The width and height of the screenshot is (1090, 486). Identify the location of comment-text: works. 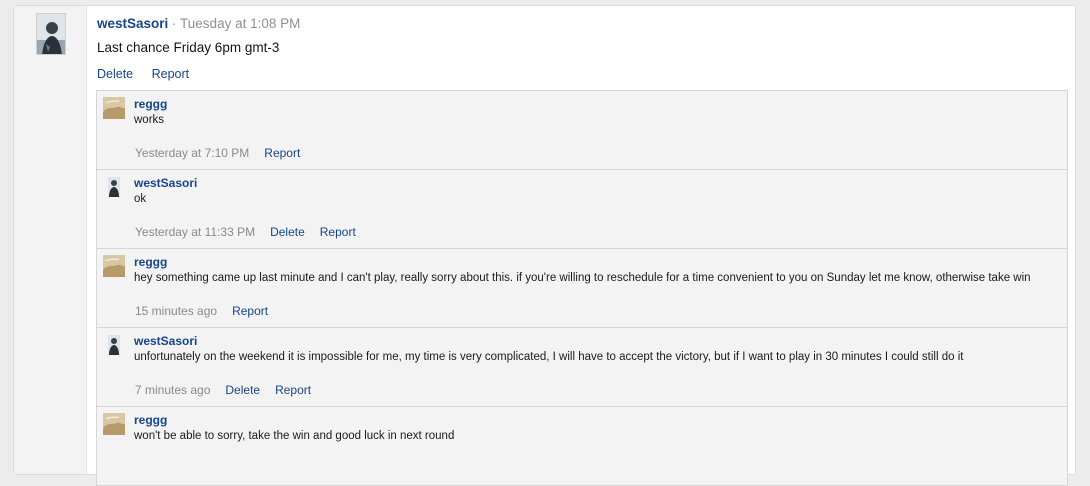
(149, 120).